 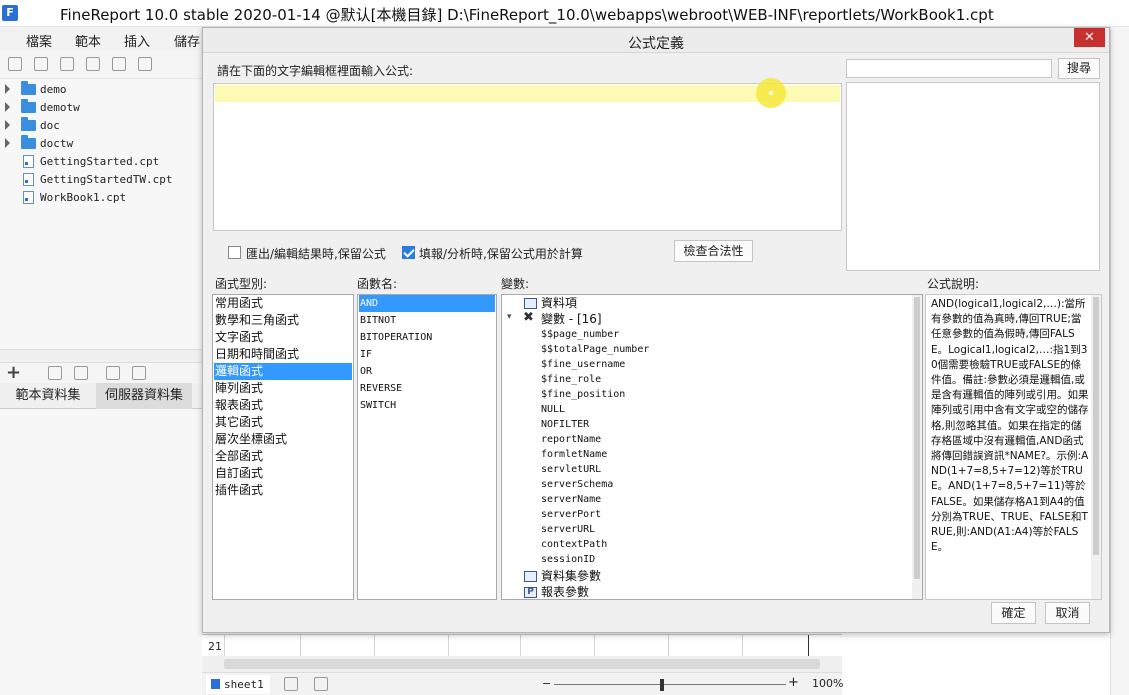 I want to click on variable-item: contextPath, so click(x=574, y=544).